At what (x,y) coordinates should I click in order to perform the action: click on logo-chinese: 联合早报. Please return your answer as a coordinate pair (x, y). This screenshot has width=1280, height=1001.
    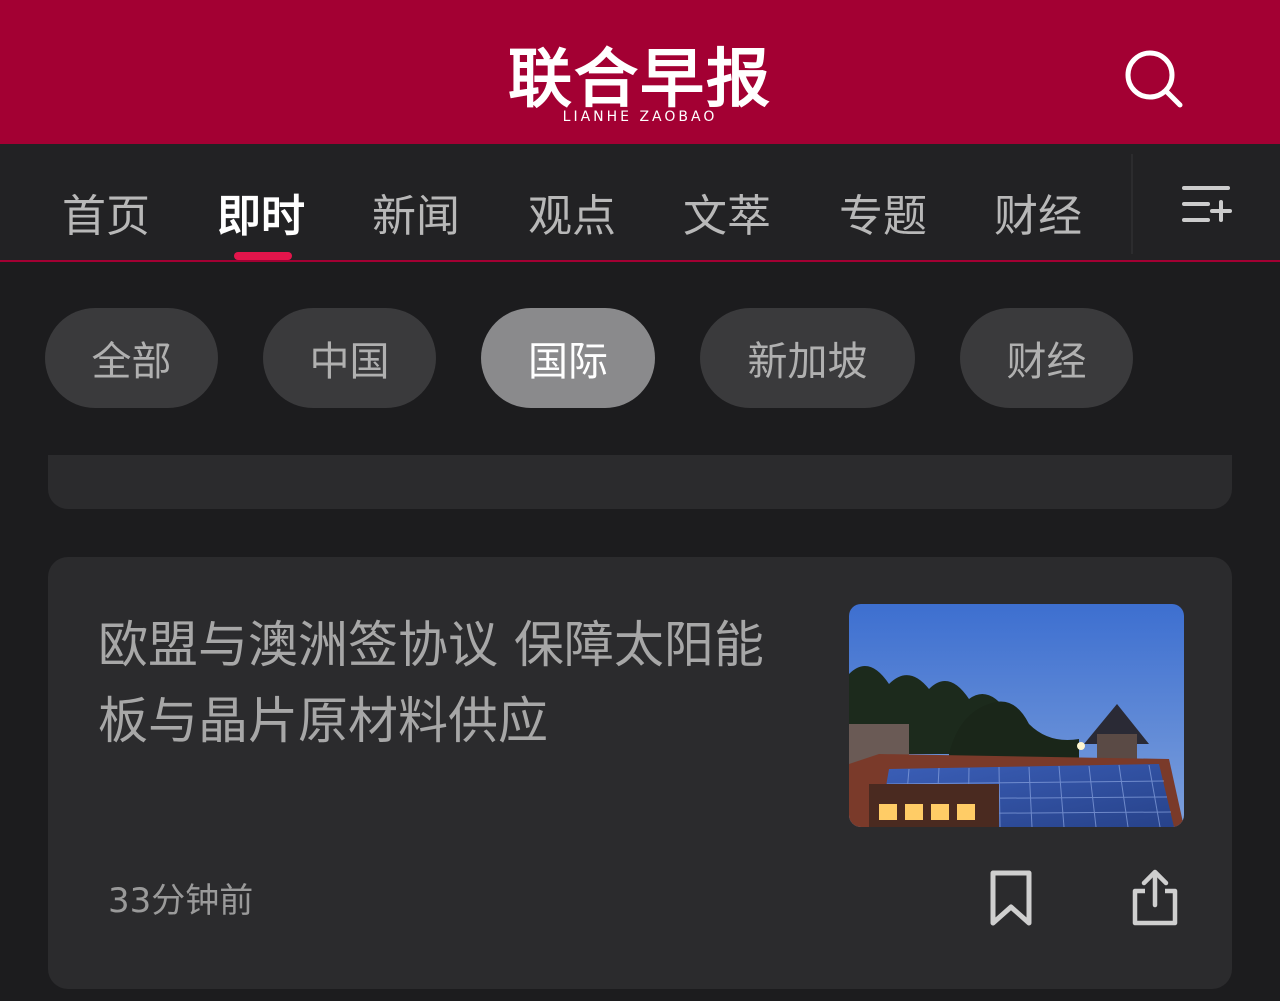
    Looking at the image, I should click on (640, 74).